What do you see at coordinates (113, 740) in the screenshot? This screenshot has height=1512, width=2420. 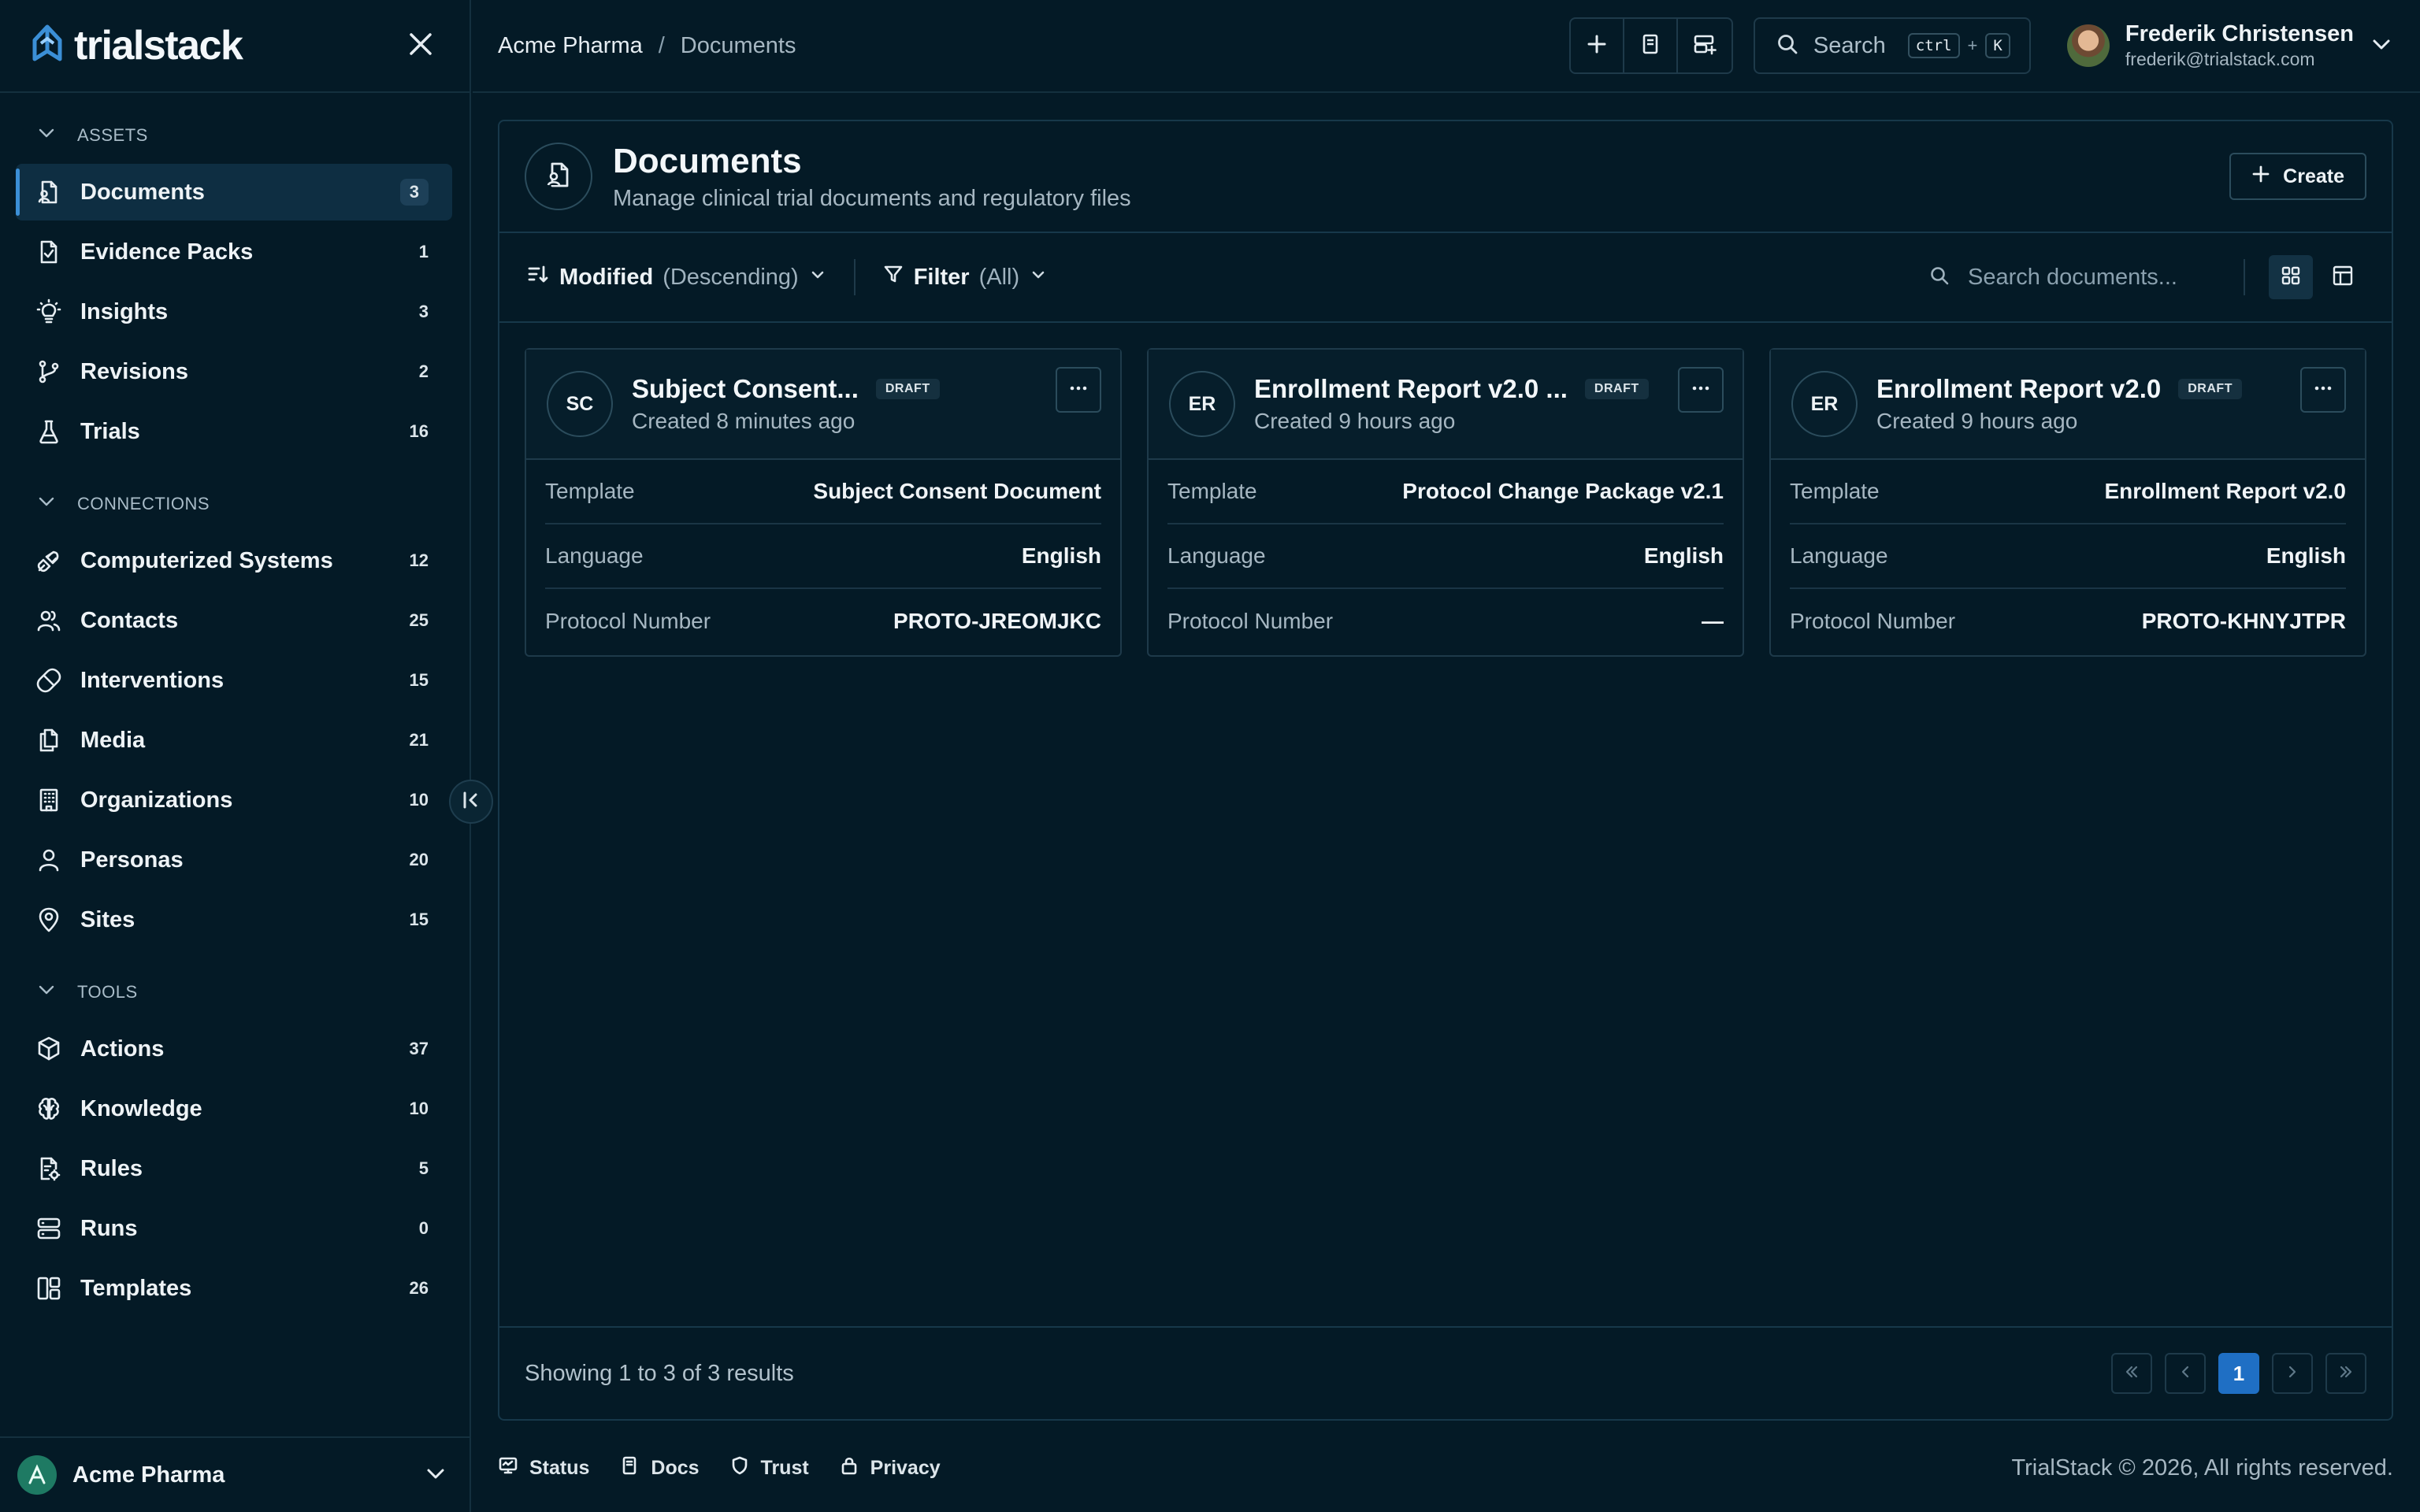 I see `sidebar-item-label: Media` at bounding box center [113, 740].